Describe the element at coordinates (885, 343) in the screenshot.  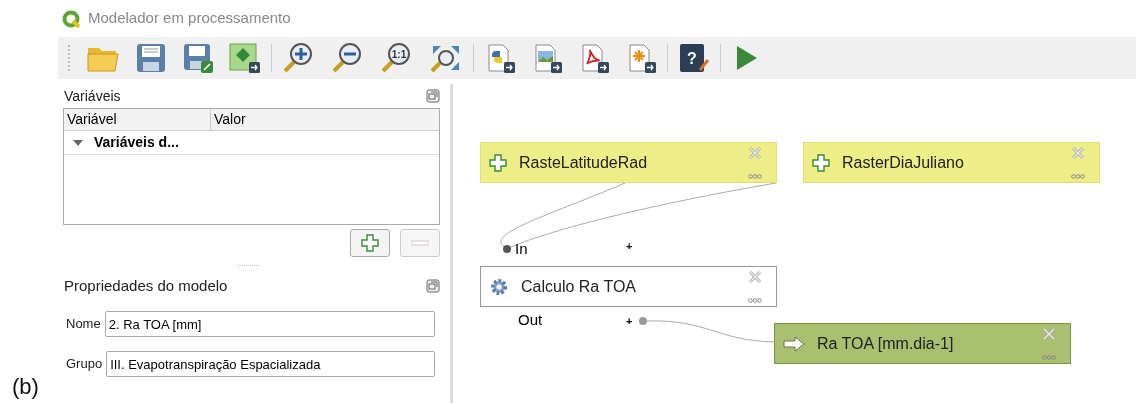
I see `node-label: Ra TOA [mm.dia-1]` at that location.